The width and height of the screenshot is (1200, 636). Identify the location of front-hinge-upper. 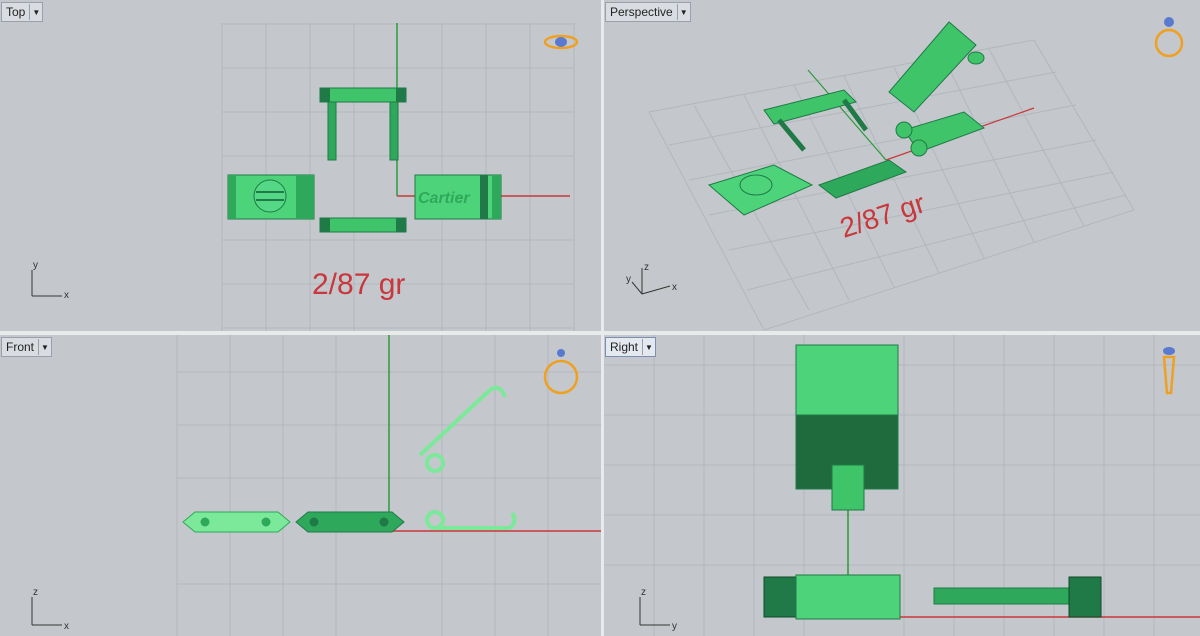
(462, 429).